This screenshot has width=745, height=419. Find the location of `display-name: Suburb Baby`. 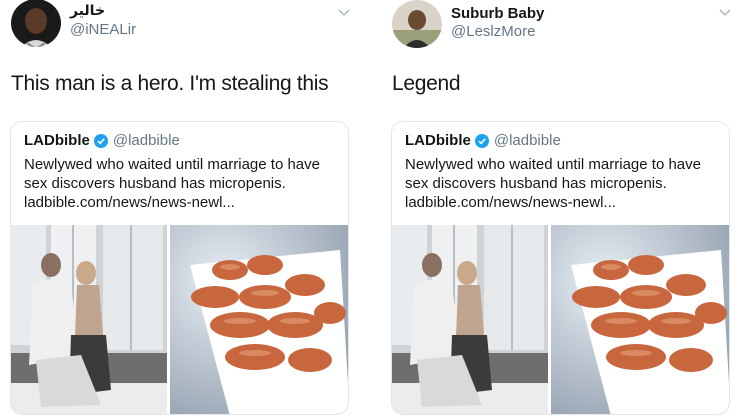

display-name: Suburb Baby is located at coordinates (497, 13).